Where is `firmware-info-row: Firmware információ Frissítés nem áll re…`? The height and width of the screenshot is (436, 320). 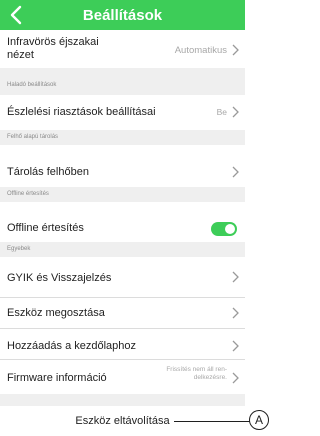
firmware-info-row: Firmware információ Frissítés nem áll re… is located at coordinates (122, 377).